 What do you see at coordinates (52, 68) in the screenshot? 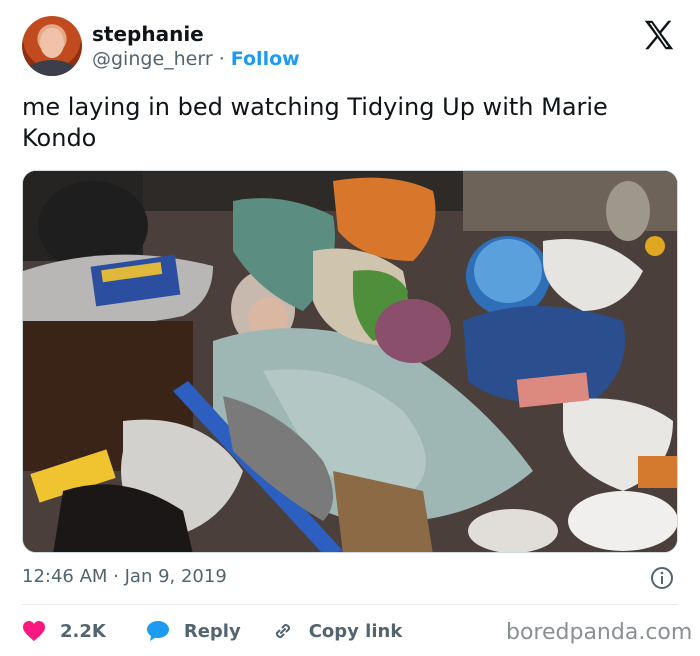
I see `avatar-shoulder` at bounding box center [52, 68].